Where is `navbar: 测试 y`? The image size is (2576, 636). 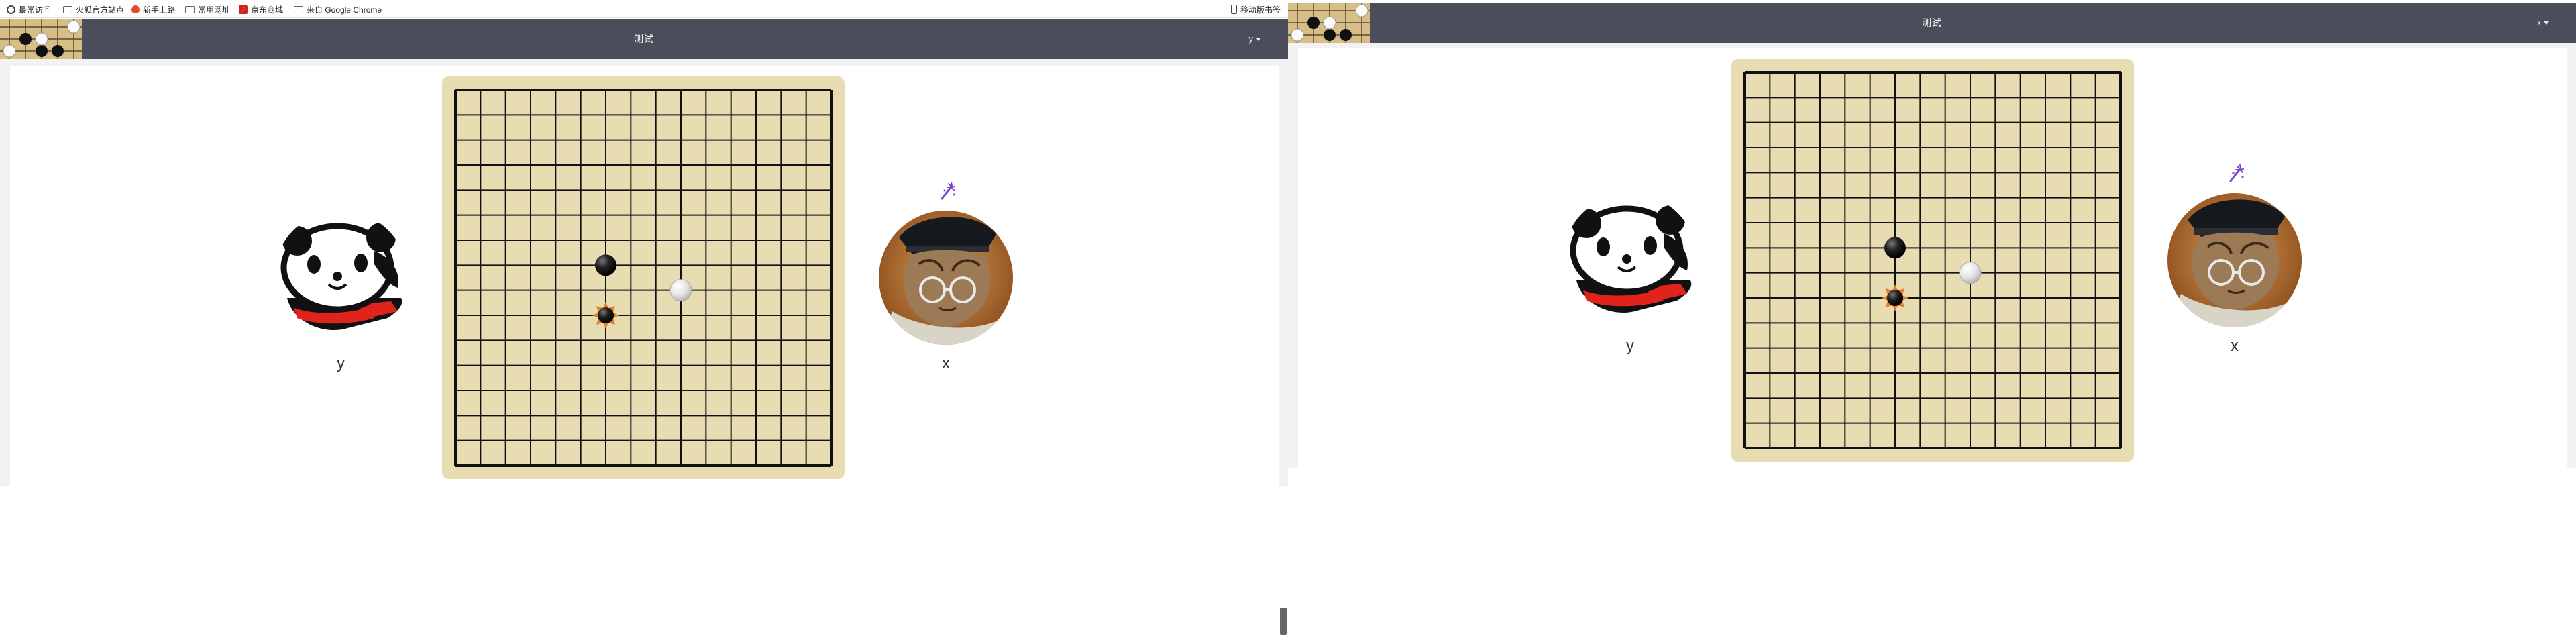
navbar: 测试 y is located at coordinates (644, 39).